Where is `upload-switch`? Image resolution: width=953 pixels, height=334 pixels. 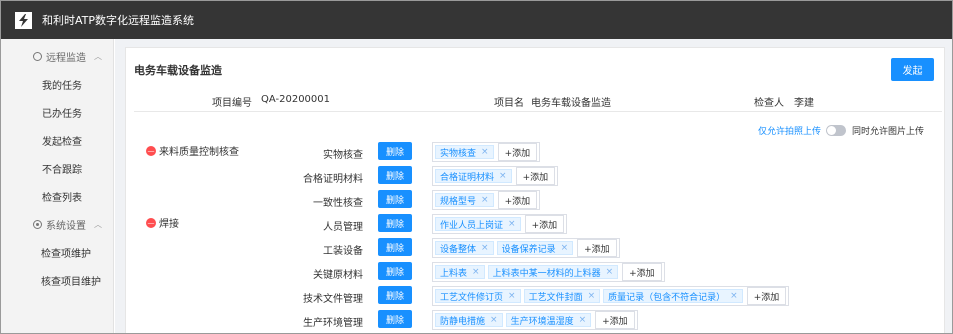
upload-switch is located at coordinates (836, 130).